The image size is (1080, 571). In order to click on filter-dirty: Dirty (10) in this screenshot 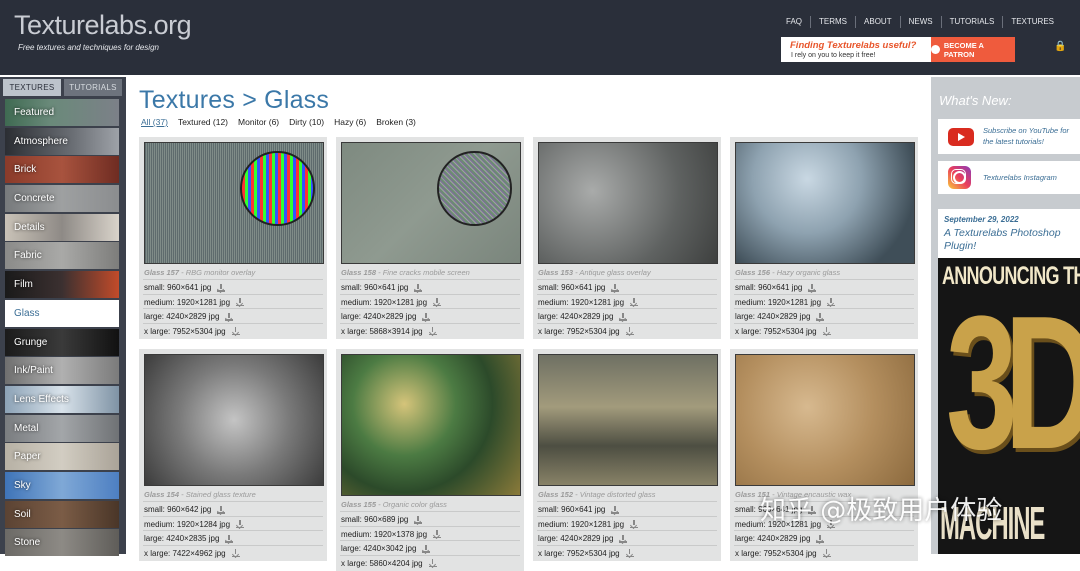, I will do `click(306, 122)`.